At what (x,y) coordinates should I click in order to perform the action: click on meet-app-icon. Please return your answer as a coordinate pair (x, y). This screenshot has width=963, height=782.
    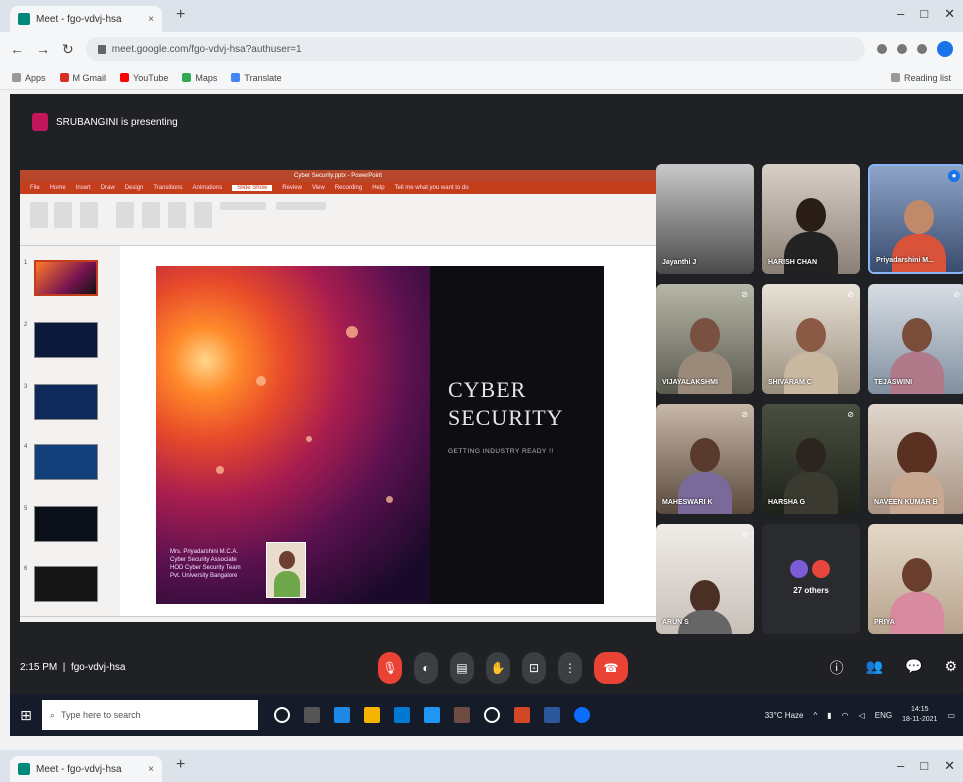
    Looking at the image, I should click on (582, 715).